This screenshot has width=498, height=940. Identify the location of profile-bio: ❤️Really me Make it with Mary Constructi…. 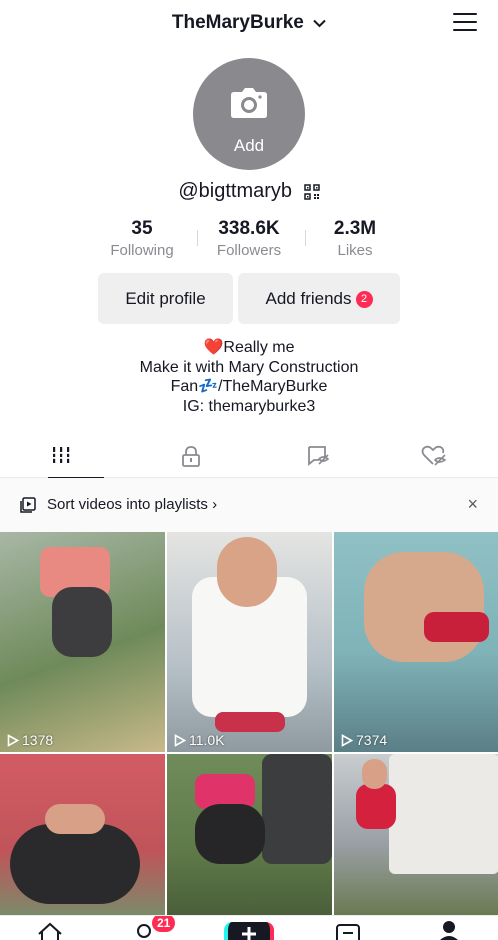
(249, 377).